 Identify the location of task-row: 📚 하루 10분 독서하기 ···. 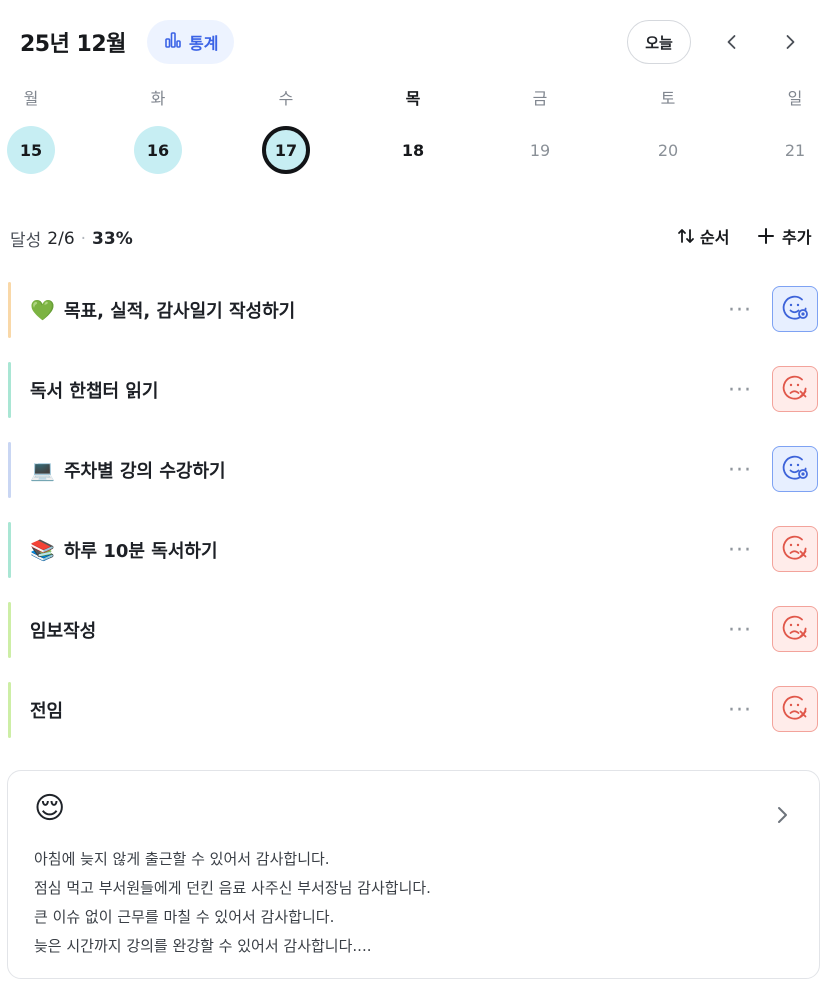
(414, 550).